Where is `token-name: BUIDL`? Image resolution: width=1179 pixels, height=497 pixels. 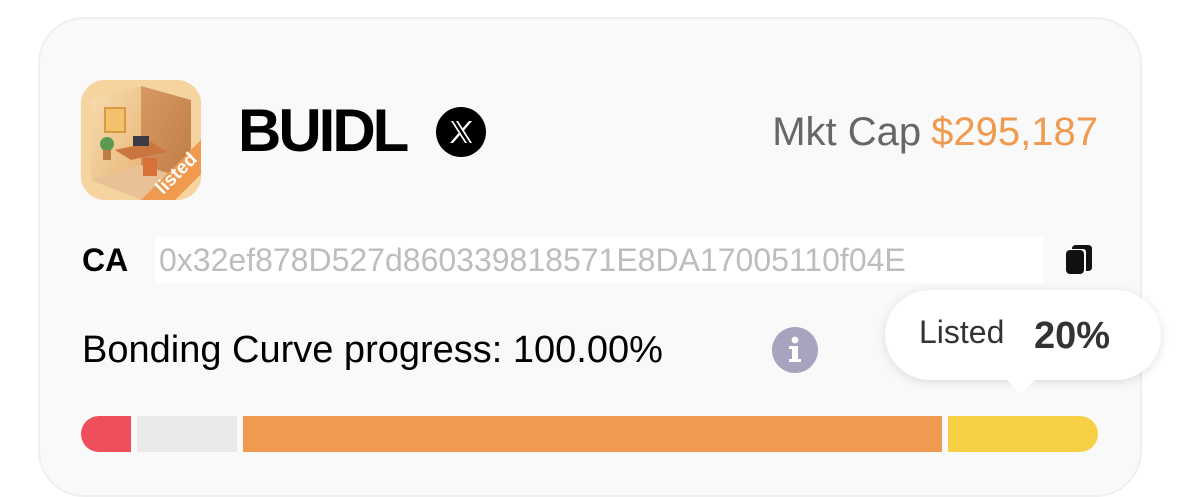 token-name: BUIDL is located at coordinates (323, 130).